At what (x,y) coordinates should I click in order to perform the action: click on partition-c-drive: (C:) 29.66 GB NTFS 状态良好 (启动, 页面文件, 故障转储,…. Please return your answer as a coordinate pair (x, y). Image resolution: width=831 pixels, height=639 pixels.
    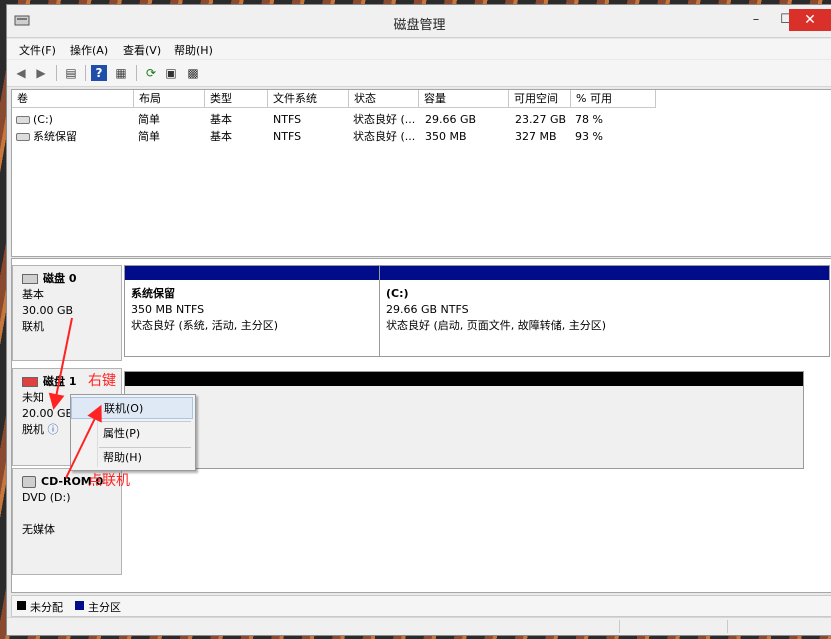
    Looking at the image, I should click on (604, 311).